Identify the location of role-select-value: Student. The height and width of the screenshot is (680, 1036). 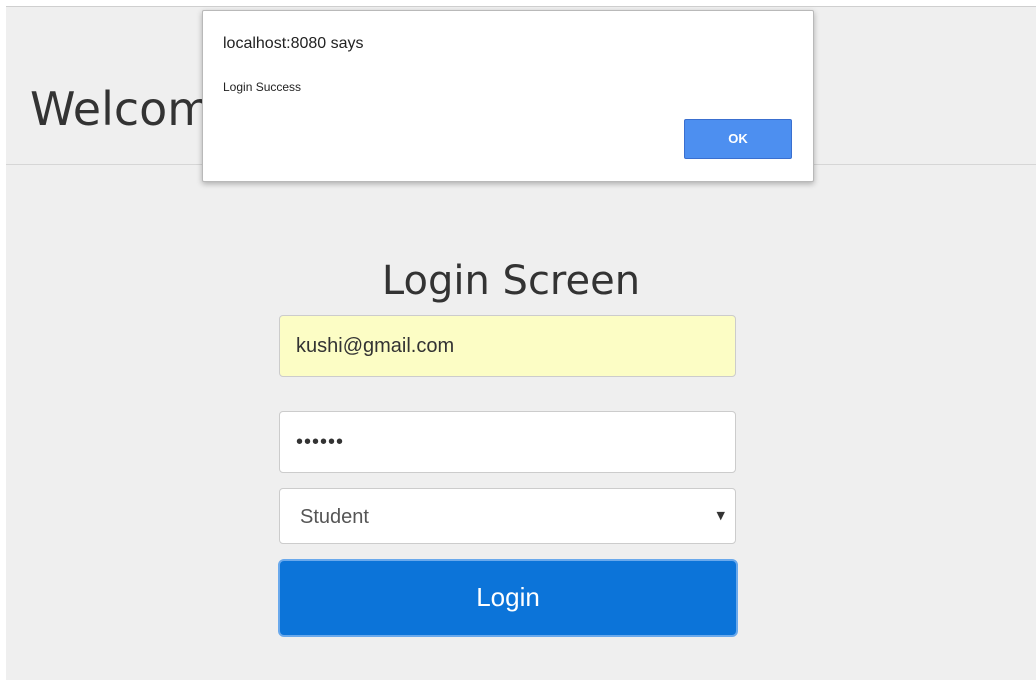
(334, 517).